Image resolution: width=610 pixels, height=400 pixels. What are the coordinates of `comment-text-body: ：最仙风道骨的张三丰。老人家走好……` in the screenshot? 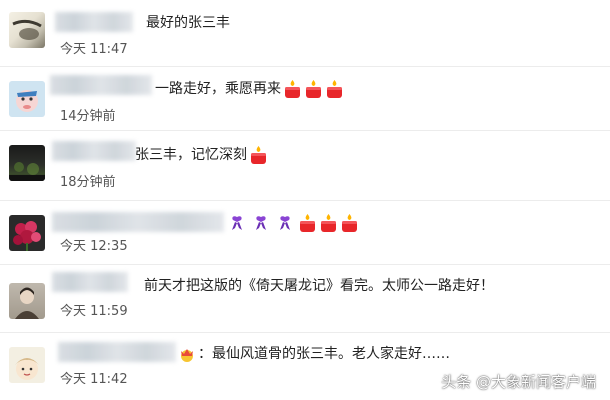 It's located at (324, 354).